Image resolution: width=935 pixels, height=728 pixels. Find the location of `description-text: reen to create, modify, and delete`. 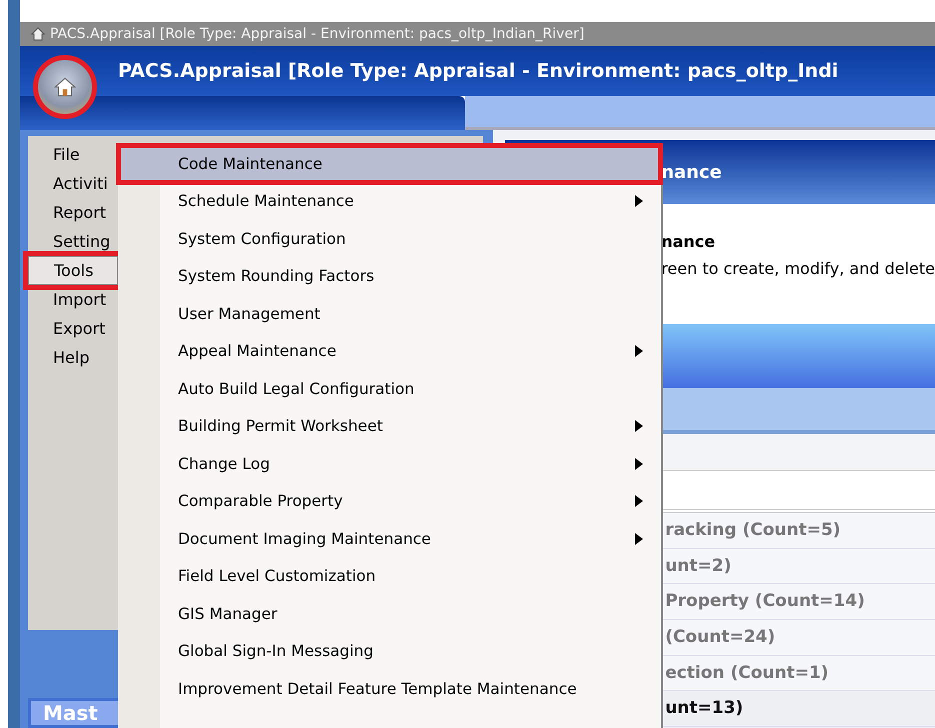

description-text: reen to create, modify, and delete is located at coordinates (798, 268).